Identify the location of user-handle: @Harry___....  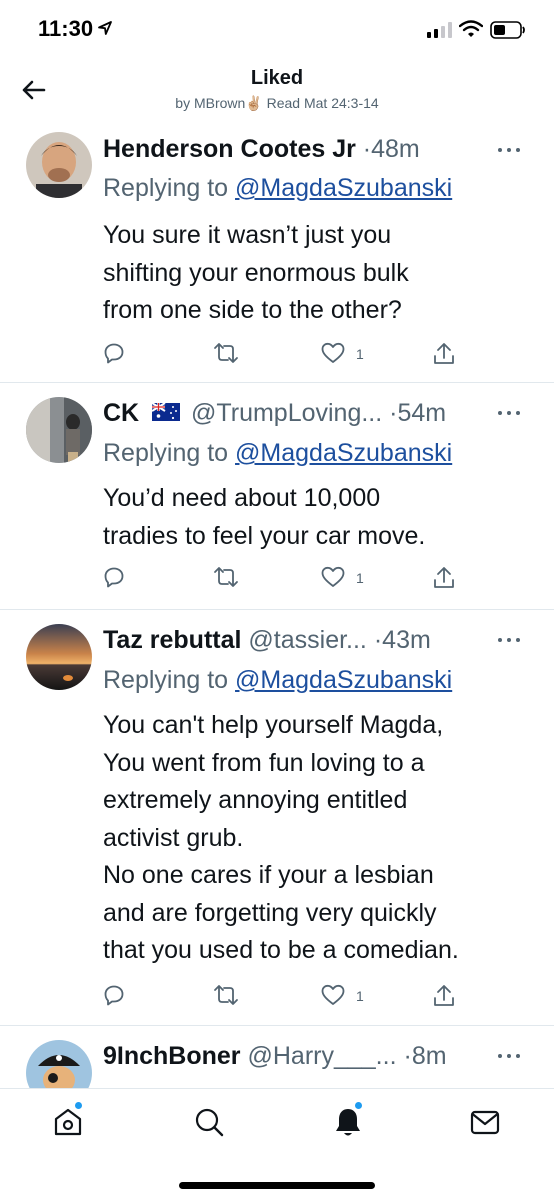
(321, 1056).